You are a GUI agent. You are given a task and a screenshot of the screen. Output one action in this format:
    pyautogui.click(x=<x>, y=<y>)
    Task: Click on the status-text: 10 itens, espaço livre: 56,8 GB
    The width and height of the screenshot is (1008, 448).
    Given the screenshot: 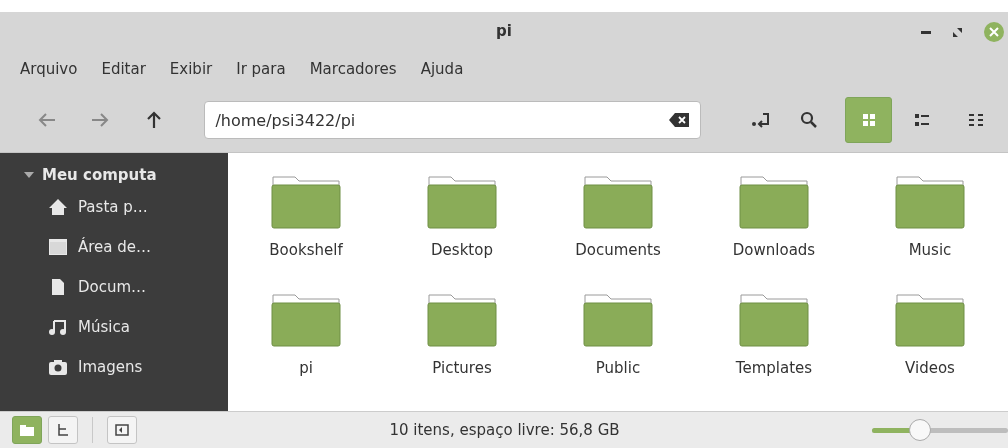 What is the action you would take?
    pyautogui.click(x=504, y=430)
    